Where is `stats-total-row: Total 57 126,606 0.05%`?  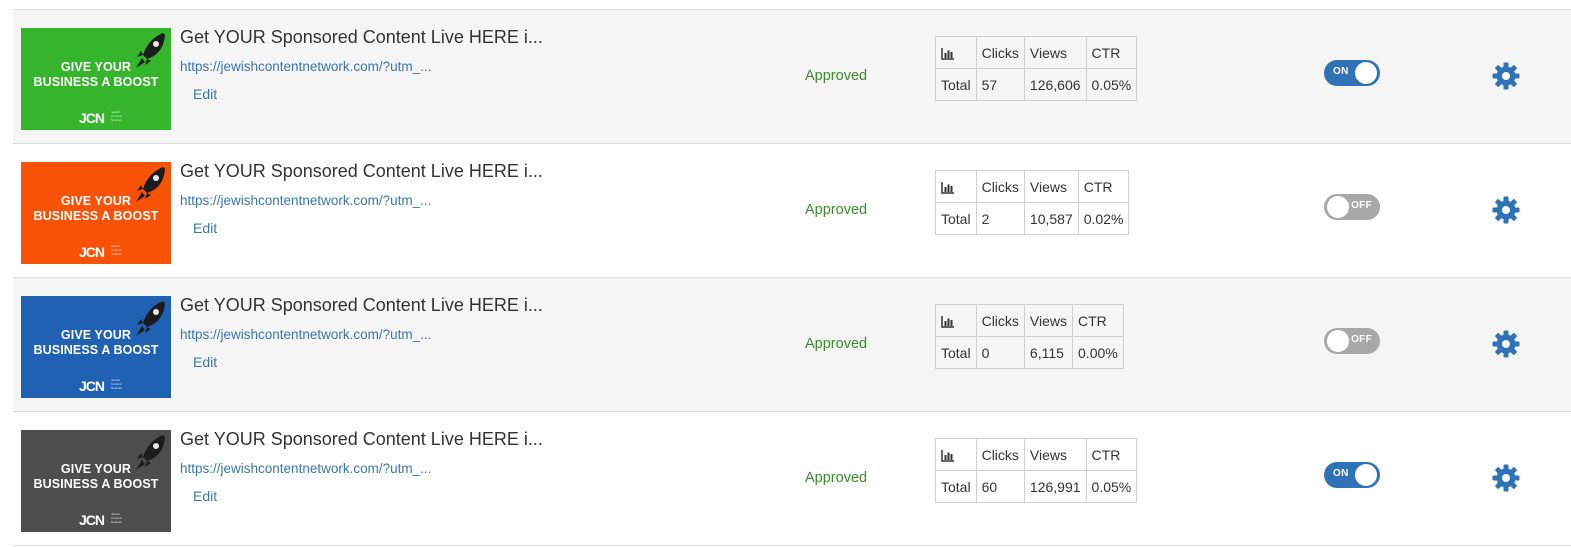
stats-total-row: Total 57 126,606 0.05% is located at coordinates (1036, 84).